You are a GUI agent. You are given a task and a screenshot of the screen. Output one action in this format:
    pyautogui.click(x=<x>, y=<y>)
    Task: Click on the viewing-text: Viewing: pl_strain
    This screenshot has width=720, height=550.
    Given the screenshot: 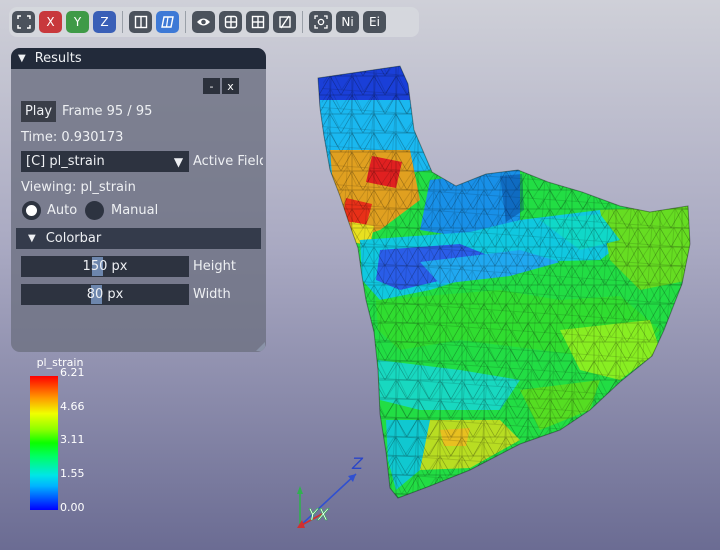 What is the action you would take?
    pyautogui.click(x=78, y=187)
    